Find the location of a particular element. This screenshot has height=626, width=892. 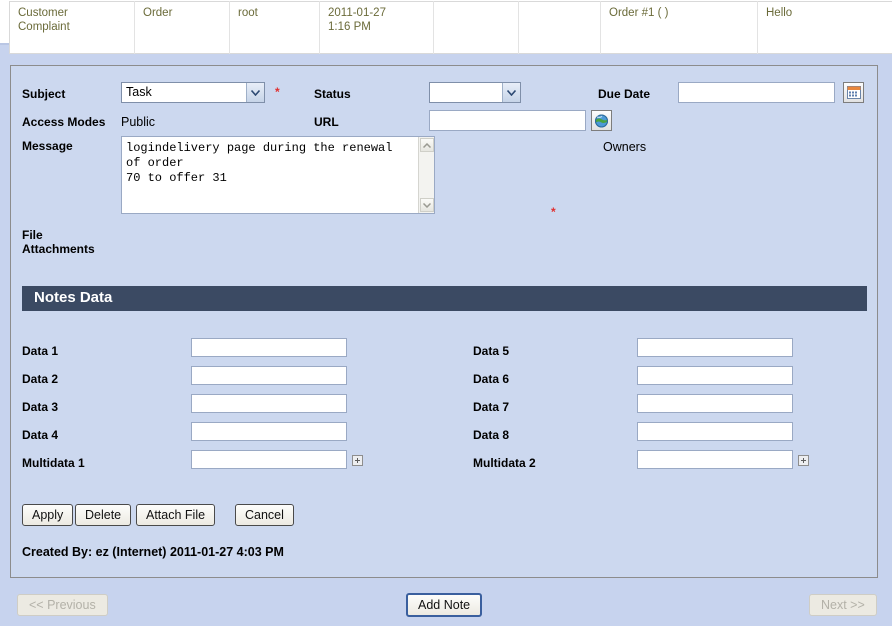

previous-button: << Previous is located at coordinates (62, 605).